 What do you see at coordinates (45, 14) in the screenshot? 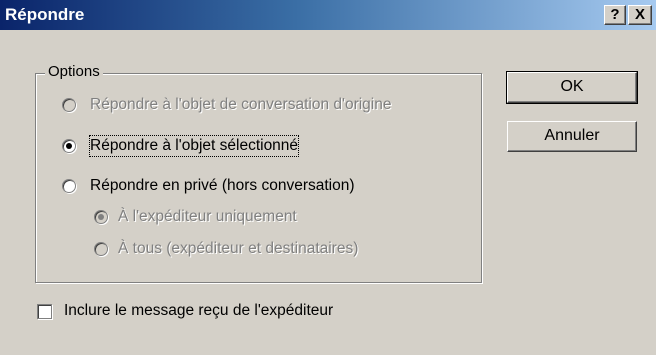
I see `window-title: Répondre` at bounding box center [45, 14].